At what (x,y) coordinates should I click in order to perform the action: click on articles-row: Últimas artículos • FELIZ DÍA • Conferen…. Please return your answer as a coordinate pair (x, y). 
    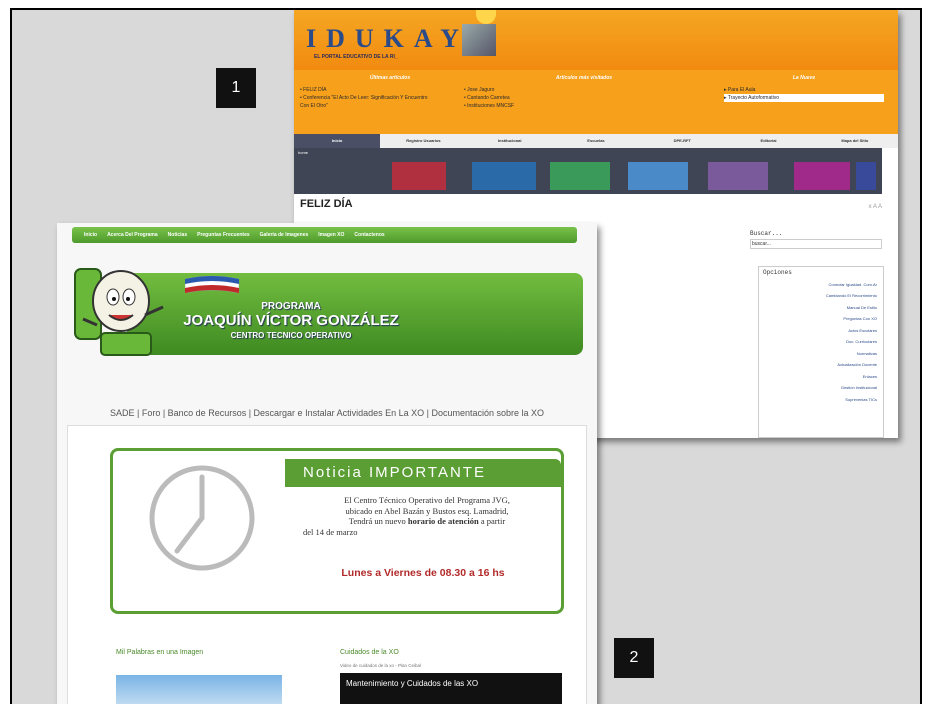
    Looking at the image, I should click on (596, 102).